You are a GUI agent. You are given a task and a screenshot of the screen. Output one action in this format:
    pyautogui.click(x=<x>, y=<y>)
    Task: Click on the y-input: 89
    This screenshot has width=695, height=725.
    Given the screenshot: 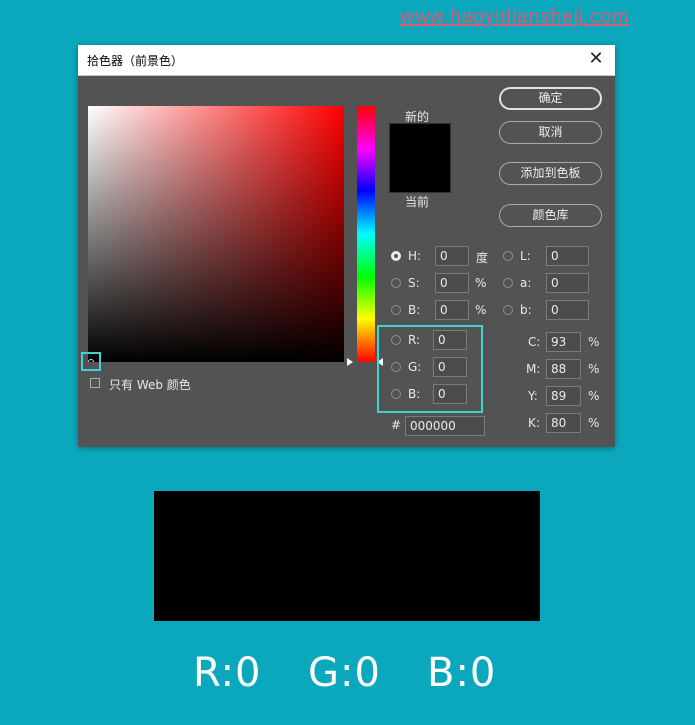 What is the action you would take?
    pyautogui.click(x=563, y=396)
    